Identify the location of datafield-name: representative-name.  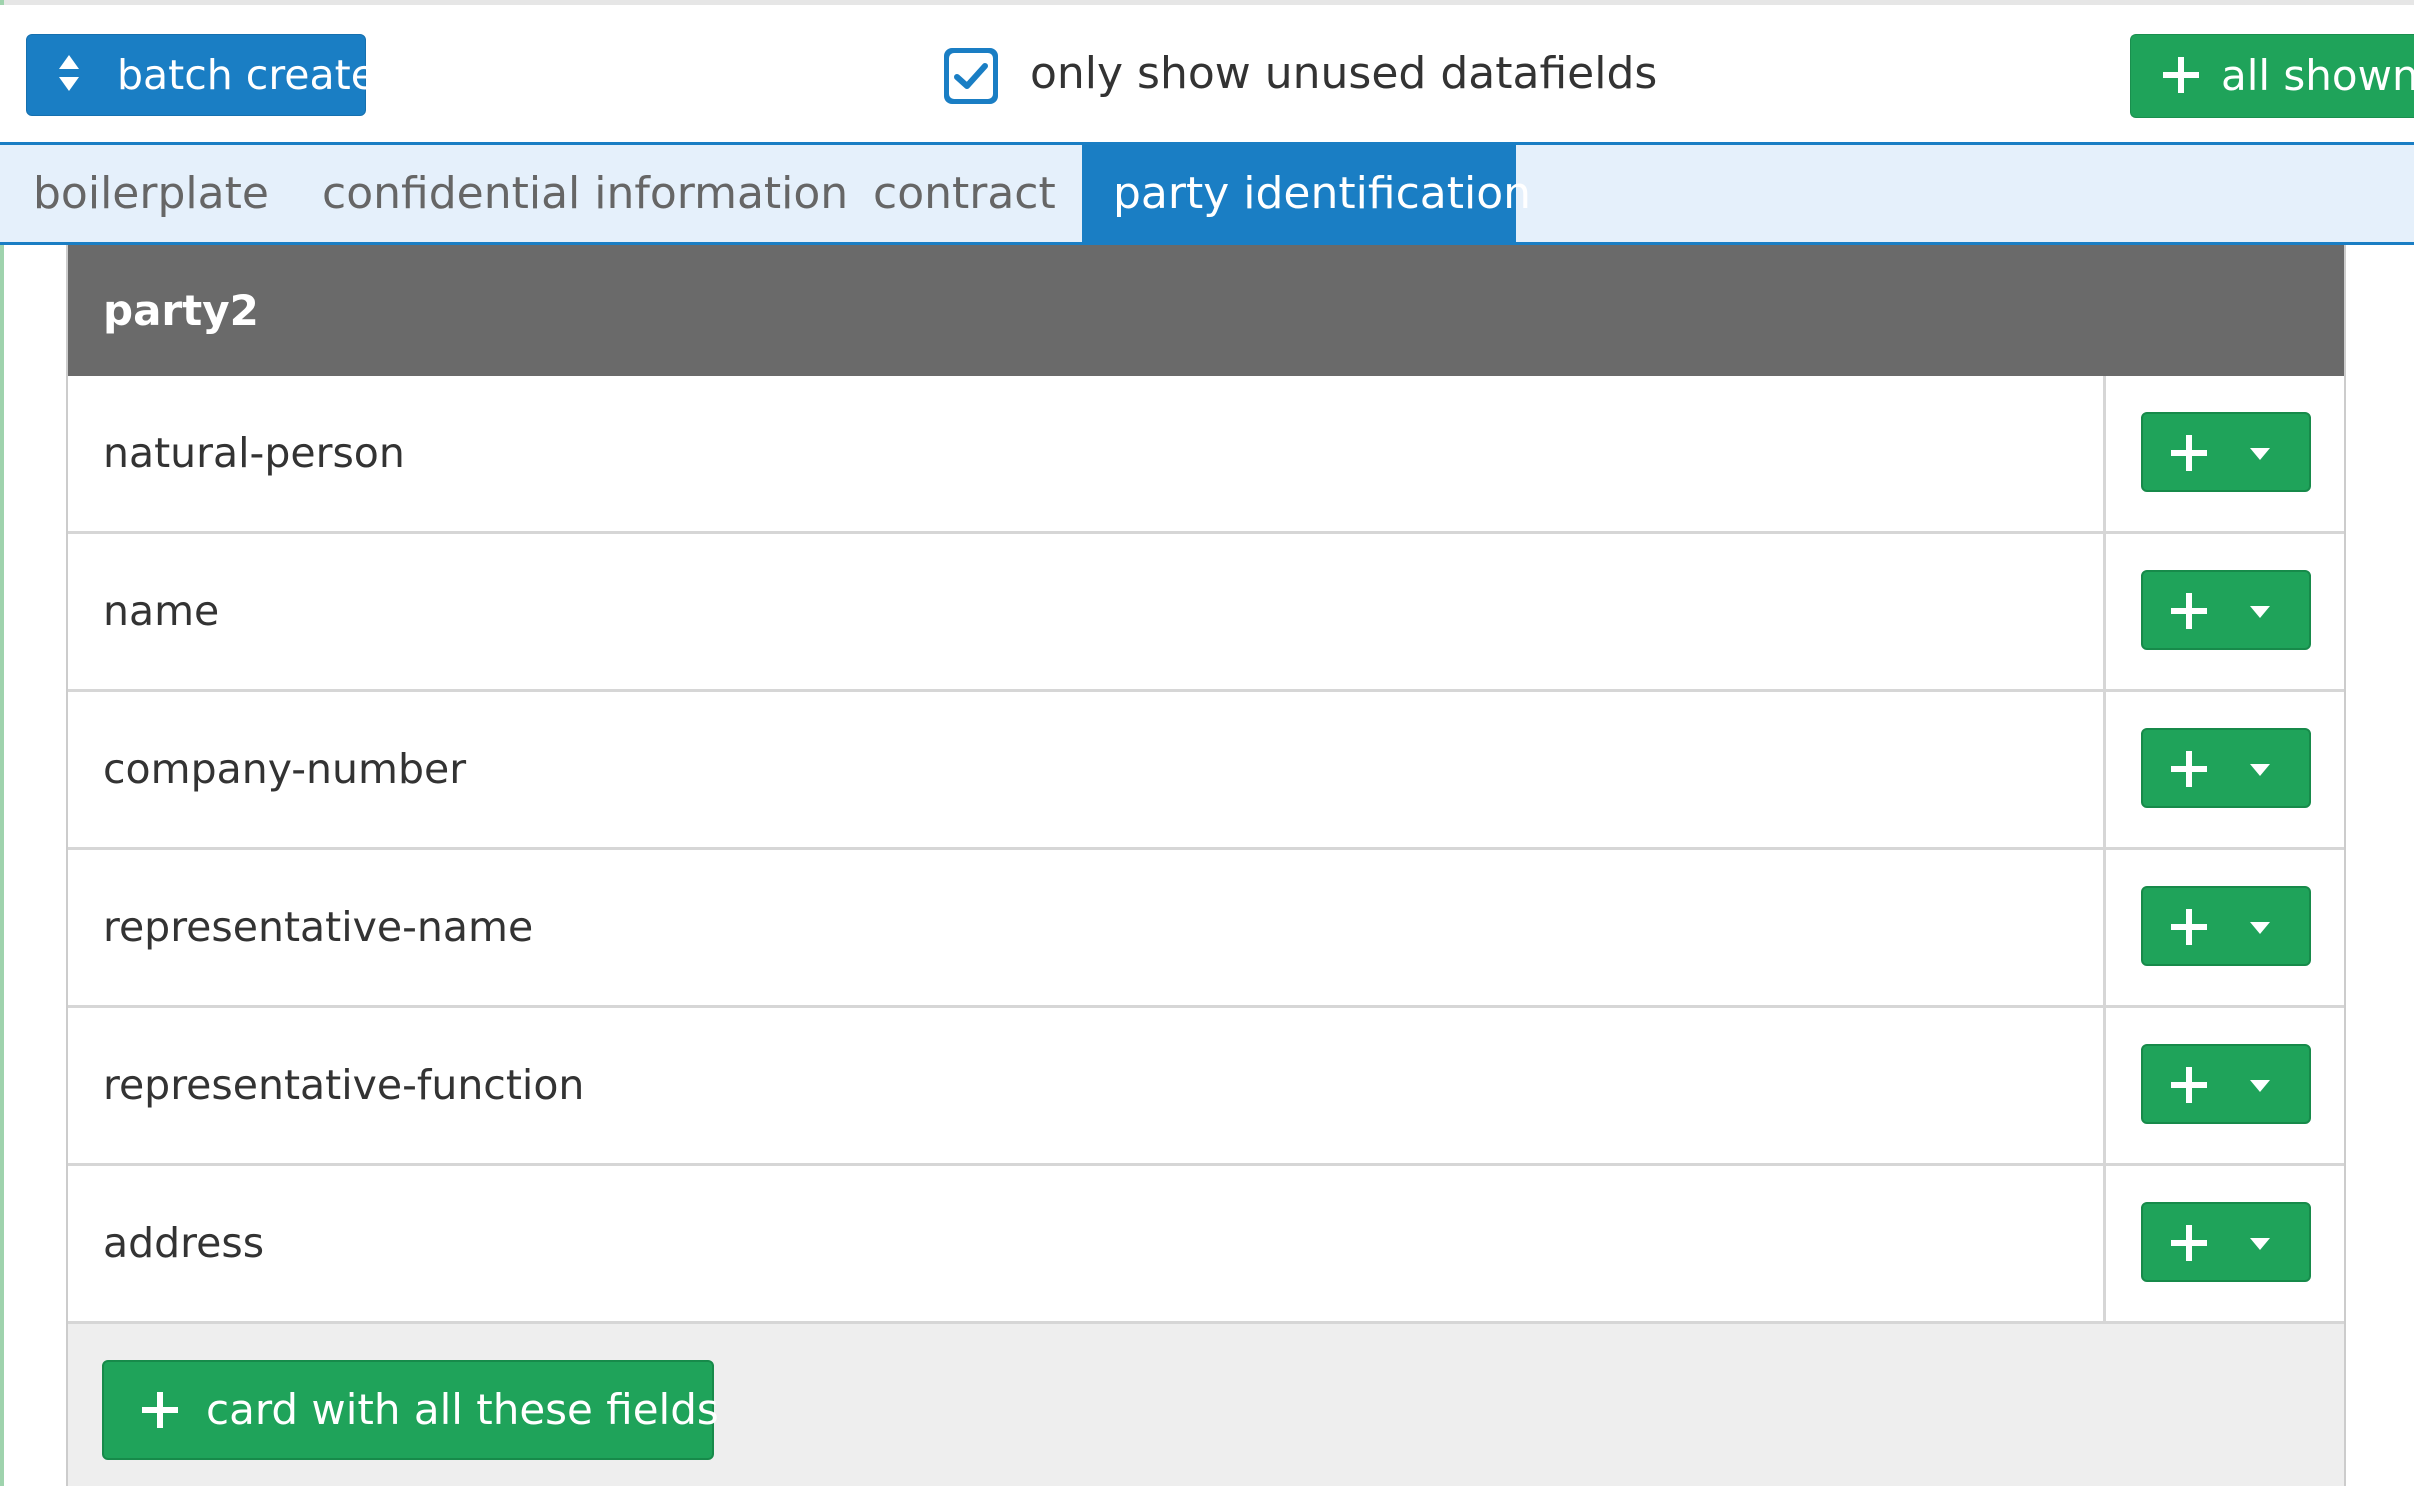
(318, 927).